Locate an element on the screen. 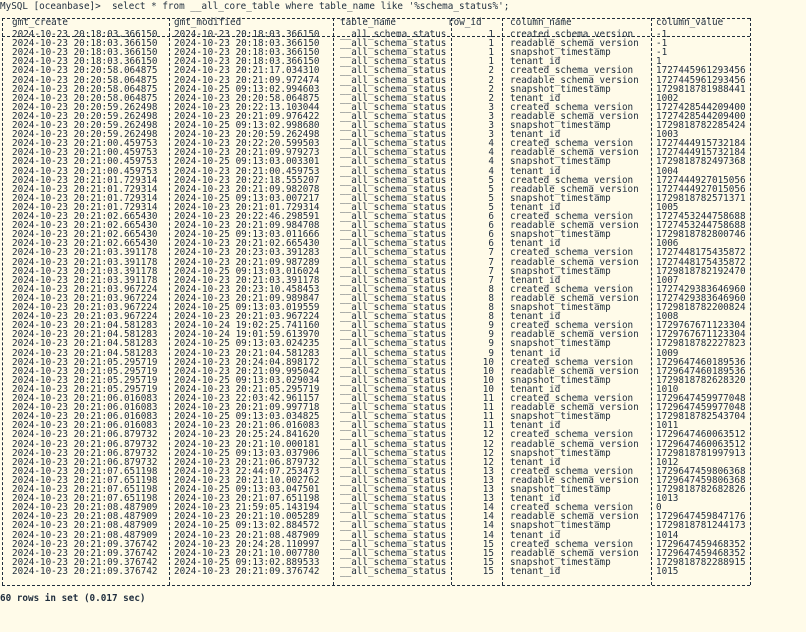 Image resolution: width=806 pixels, height=632 pixels. col-header-table-name: table_name is located at coordinates (368, 22).